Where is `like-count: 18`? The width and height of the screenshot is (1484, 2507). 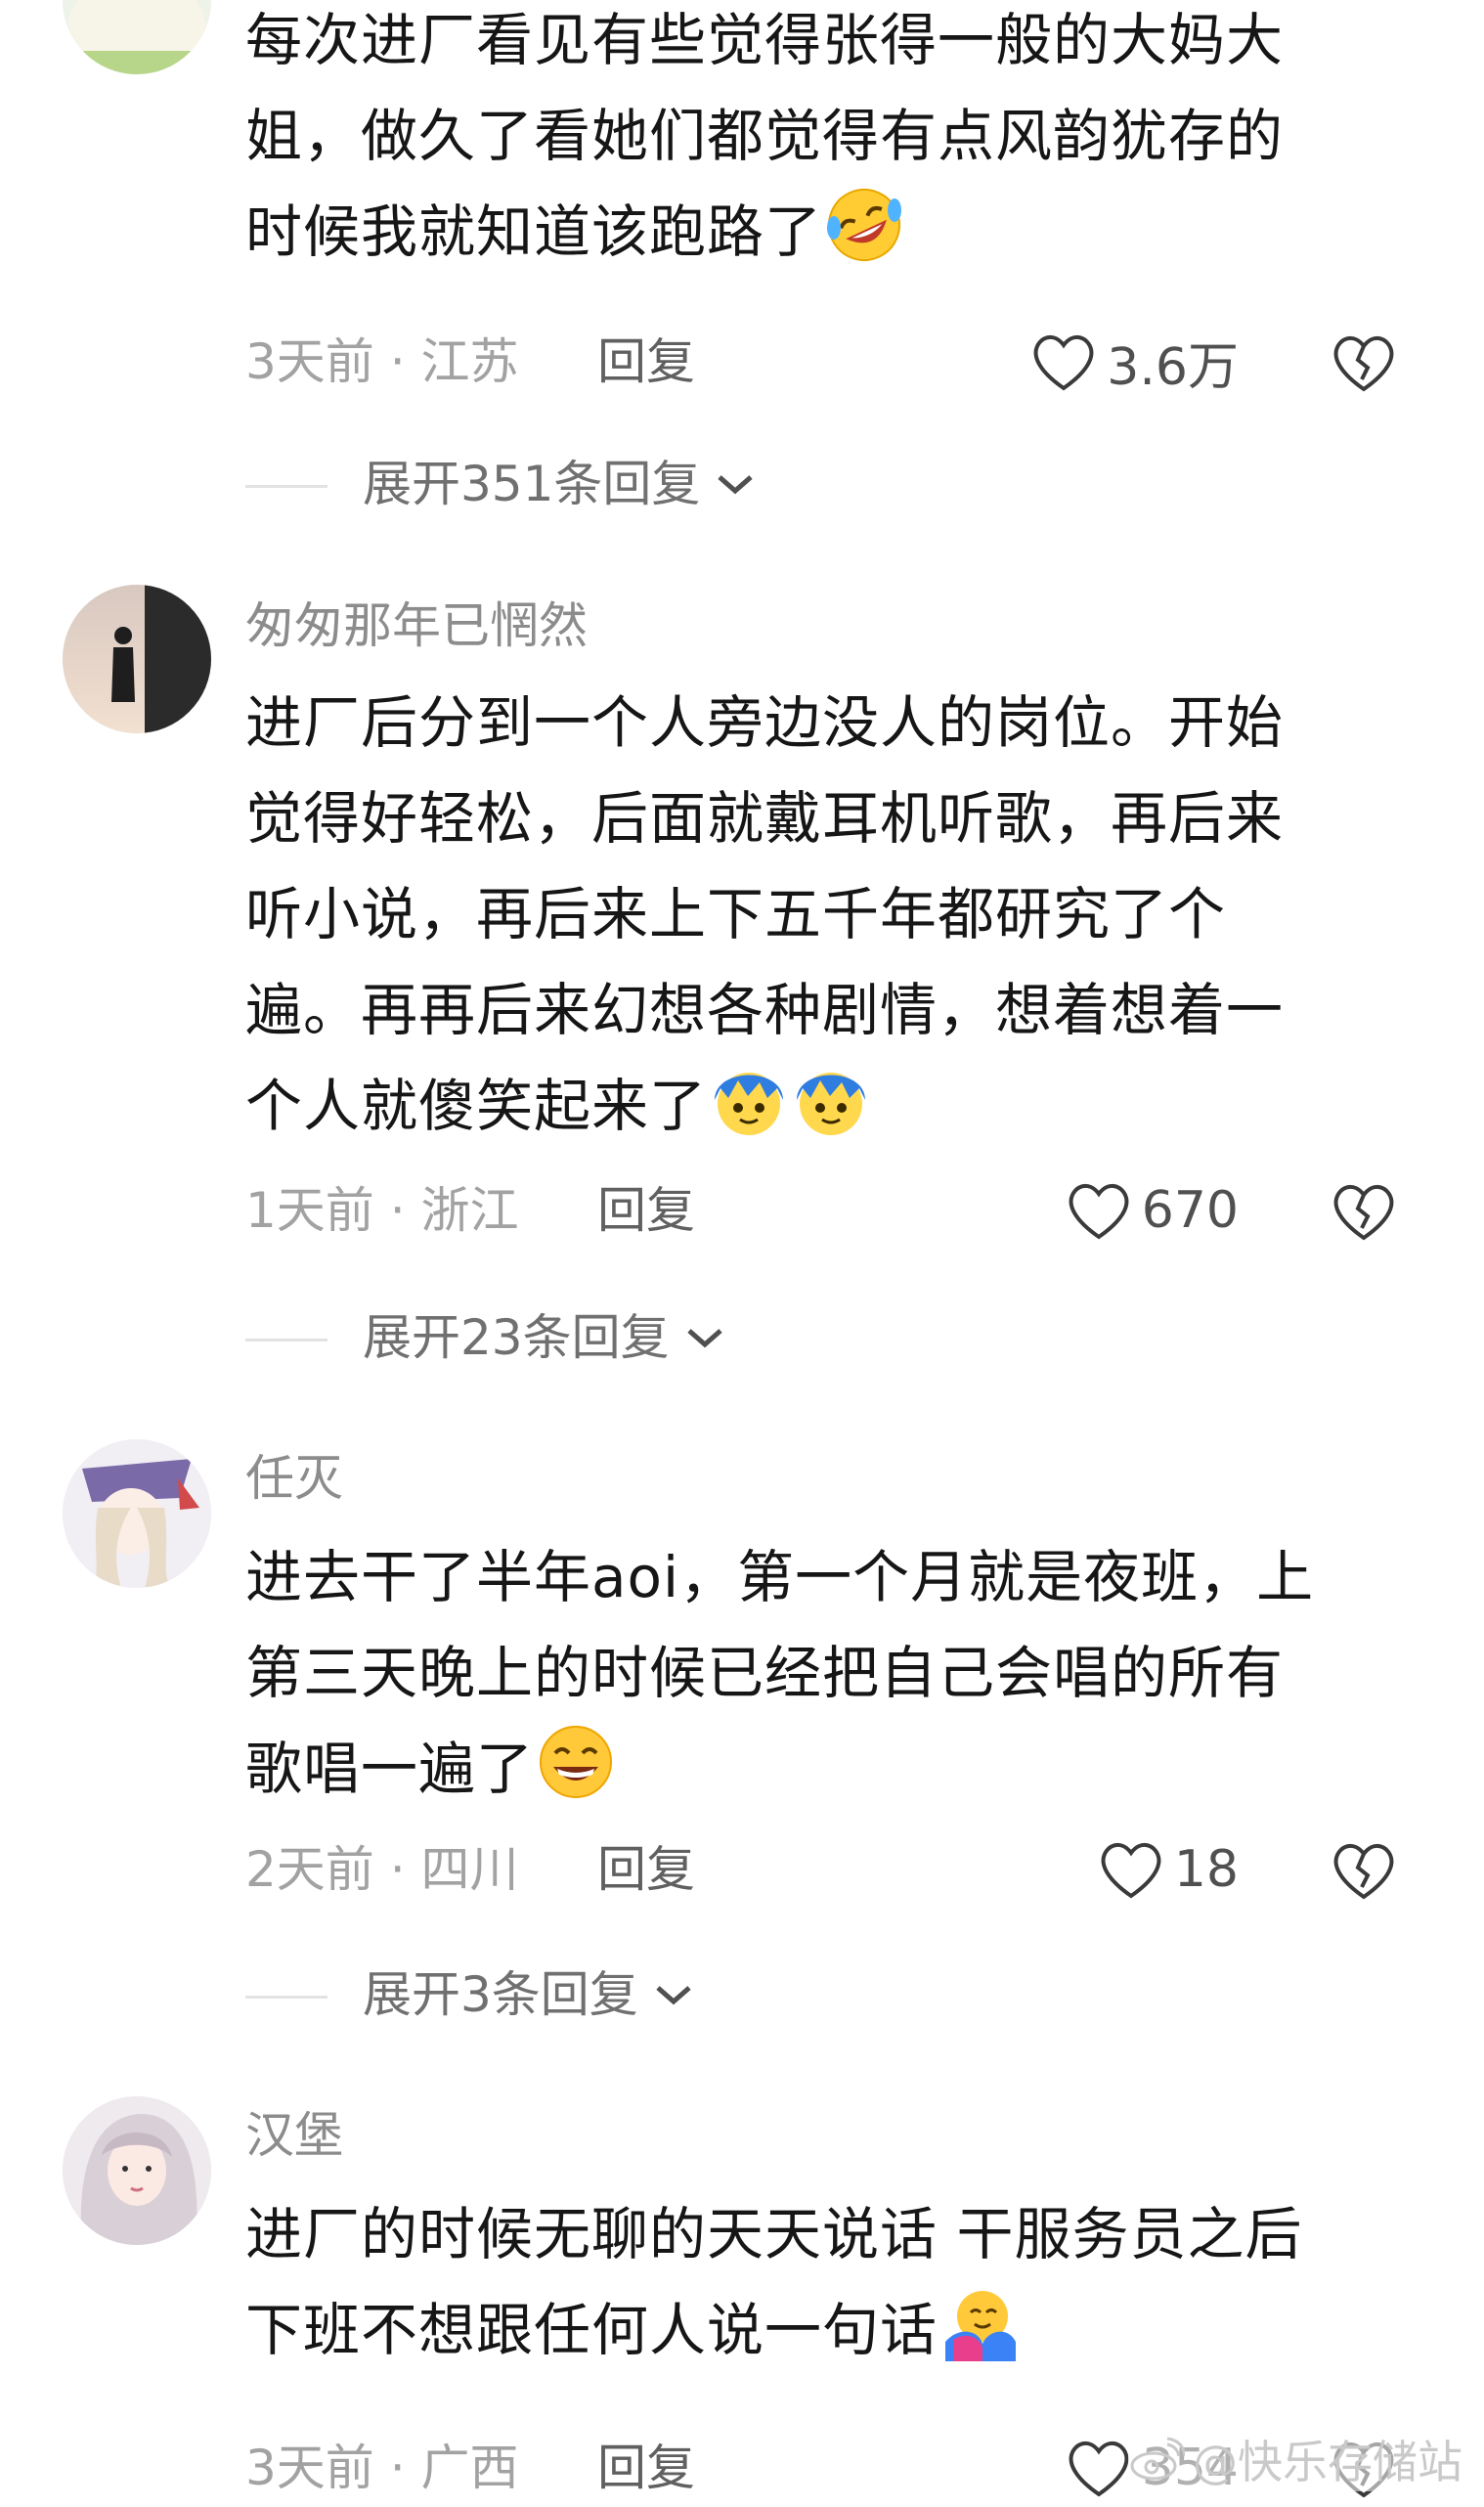
like-count: 18 is located at coordinates (1206, 1870).